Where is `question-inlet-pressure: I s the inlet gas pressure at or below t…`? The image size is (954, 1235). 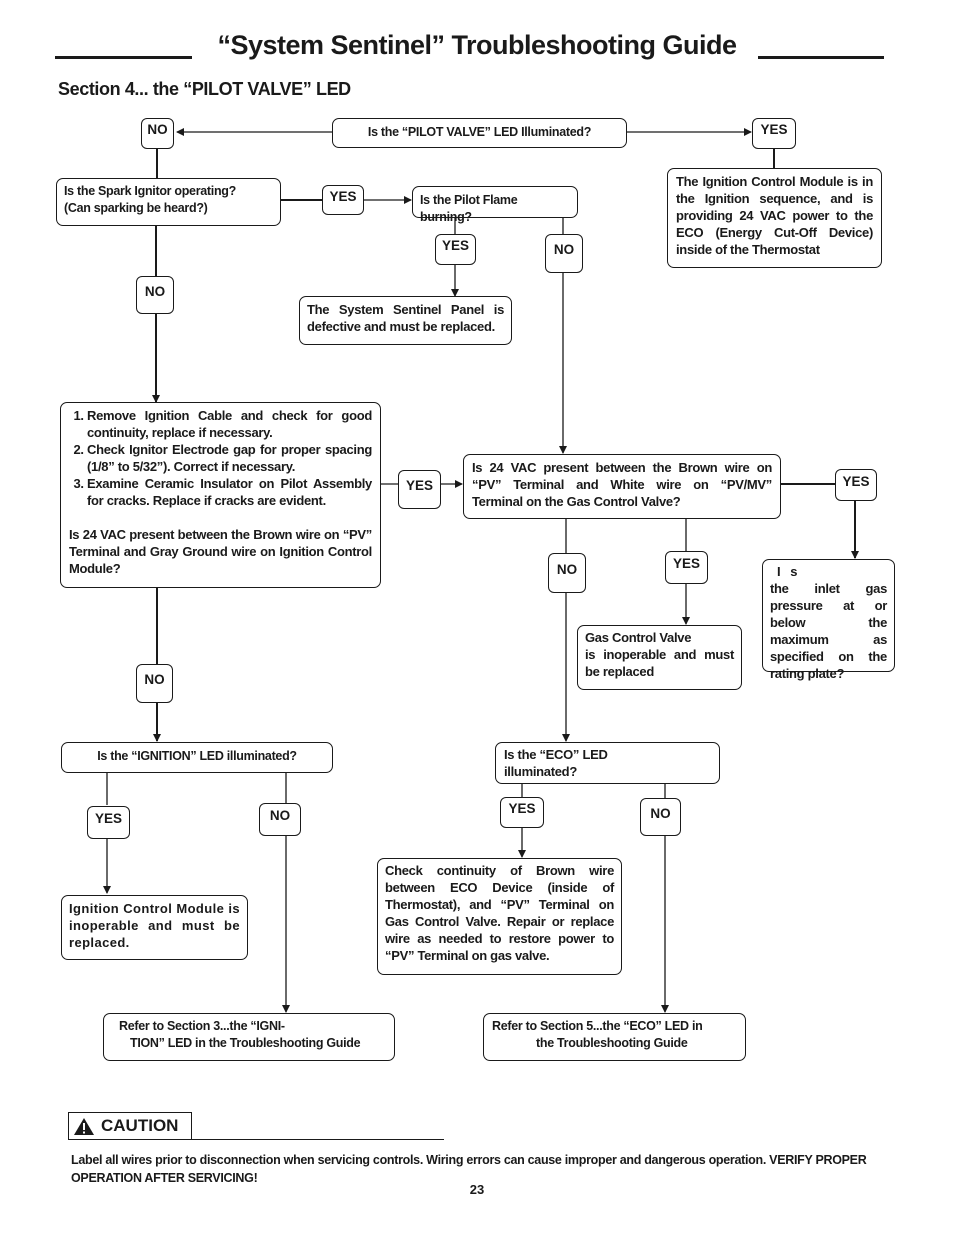 question-inlet-pressure: I s the inlet gas pressure at or below t… is located at coordinates (828, 620).